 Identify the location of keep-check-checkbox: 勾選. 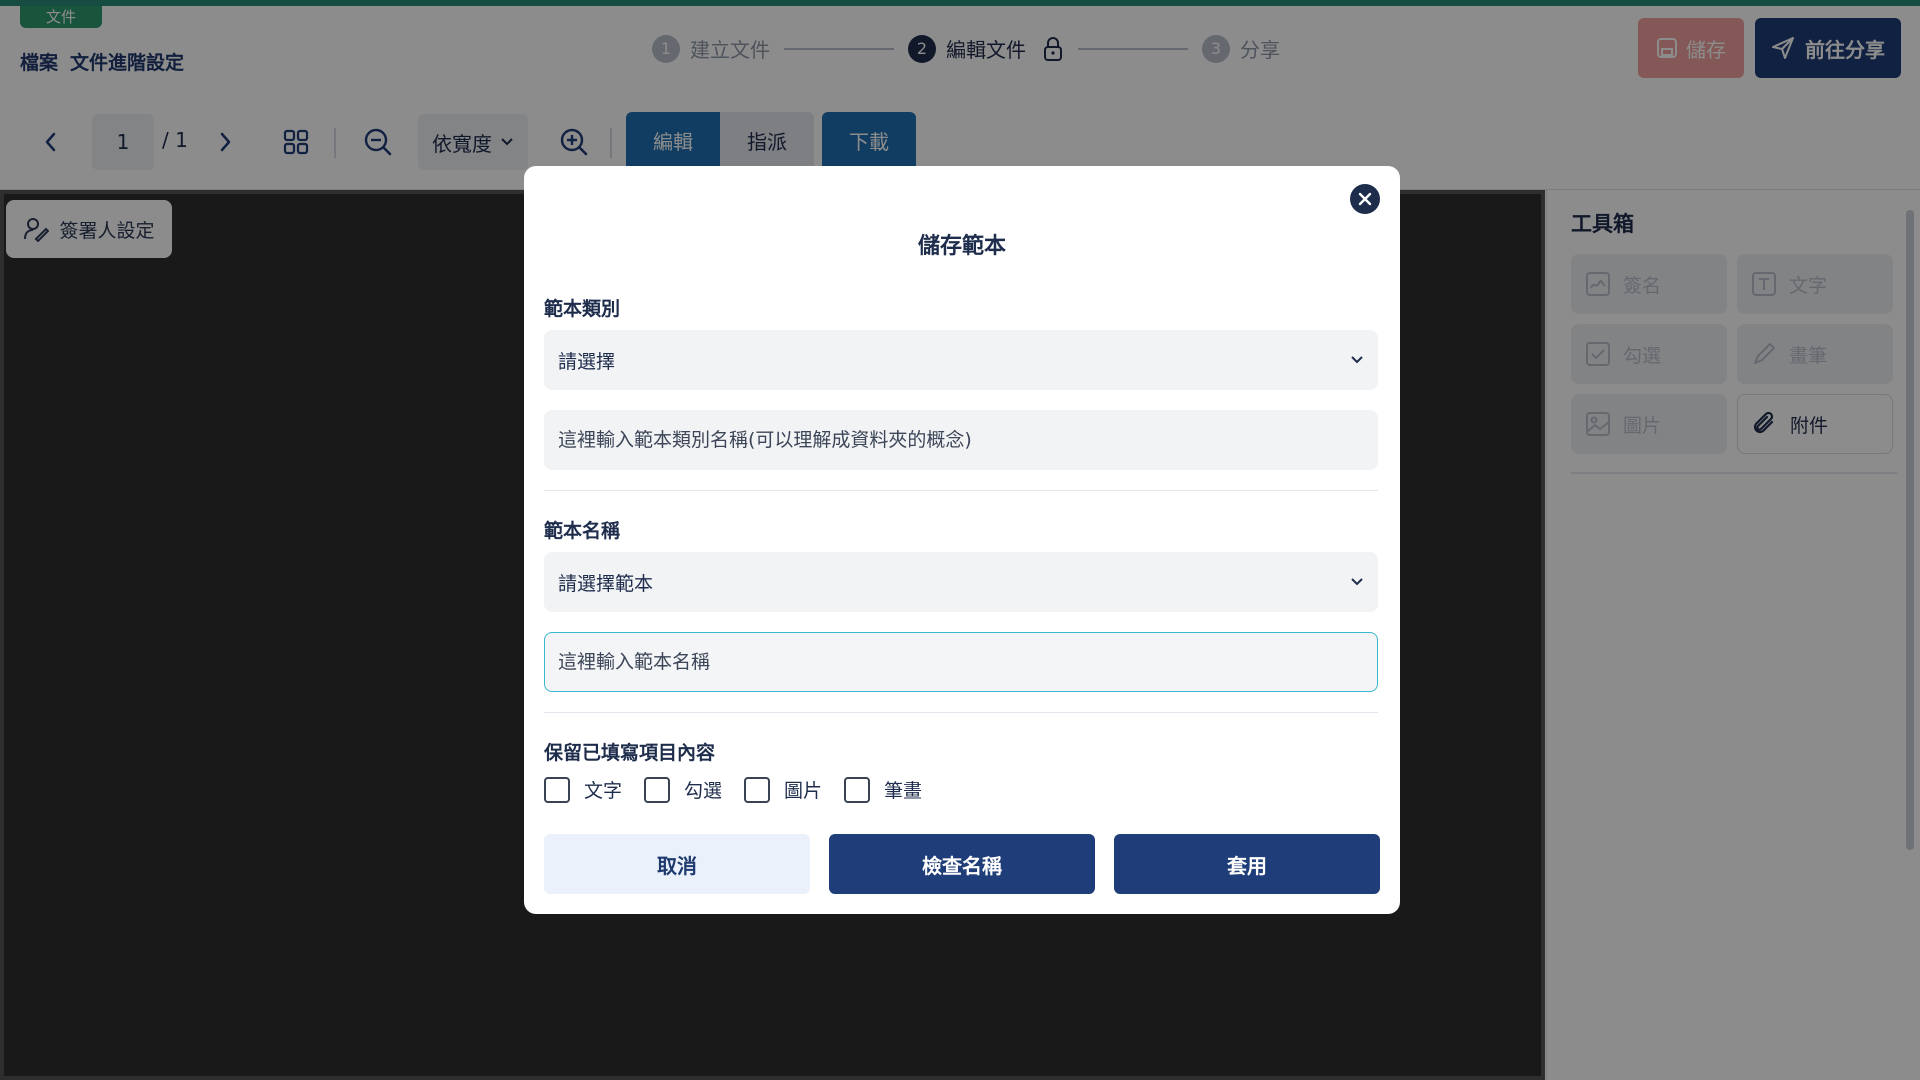
(683, 789).